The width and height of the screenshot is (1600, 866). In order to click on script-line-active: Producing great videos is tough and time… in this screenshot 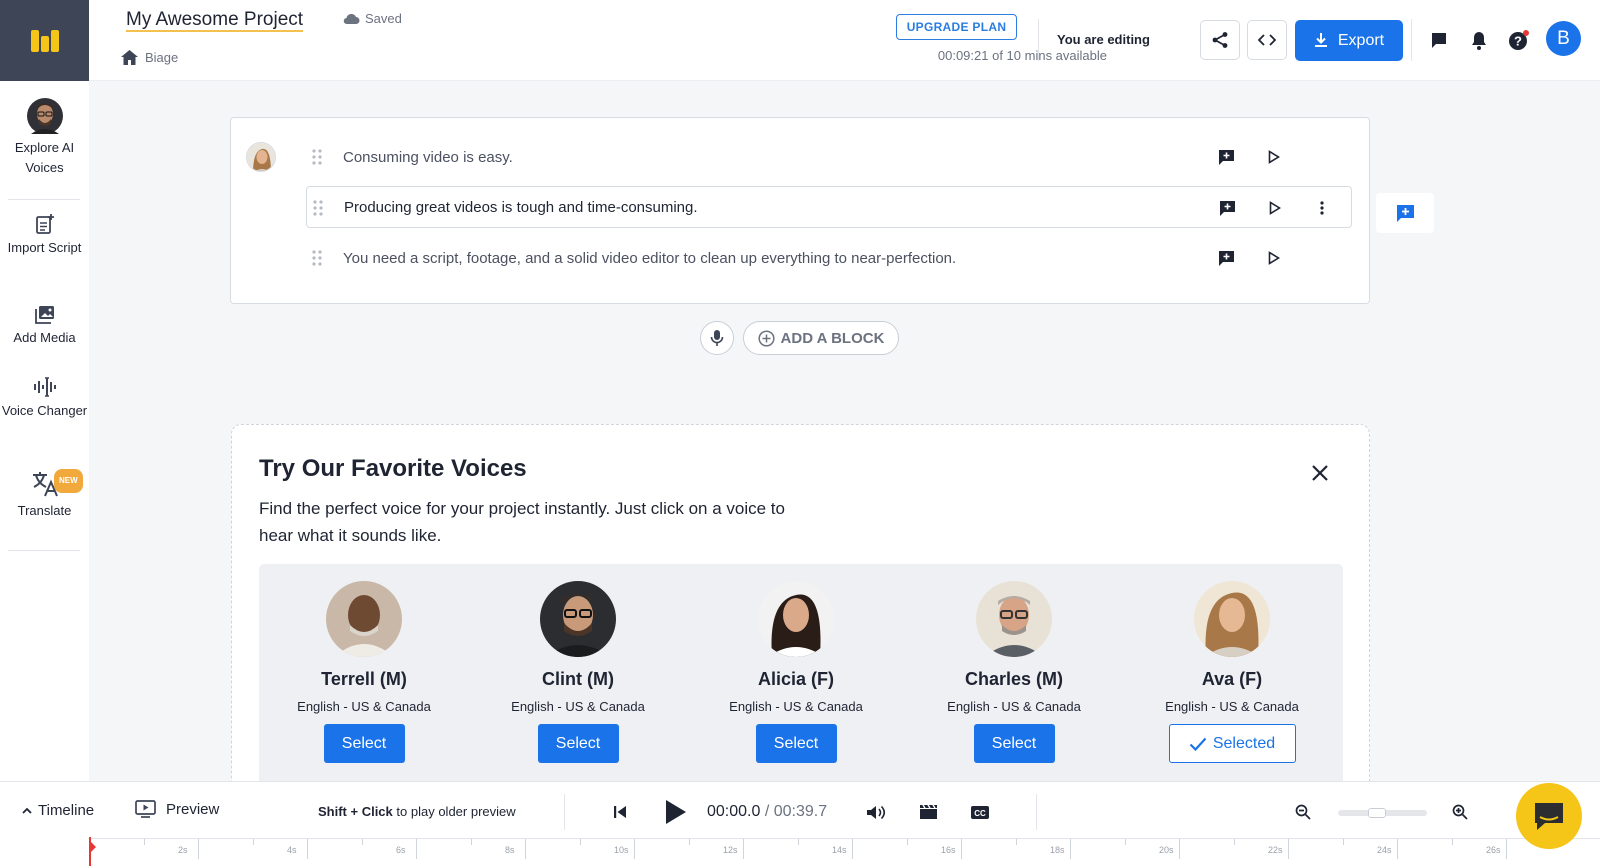, I will do `click(829, 207)`.